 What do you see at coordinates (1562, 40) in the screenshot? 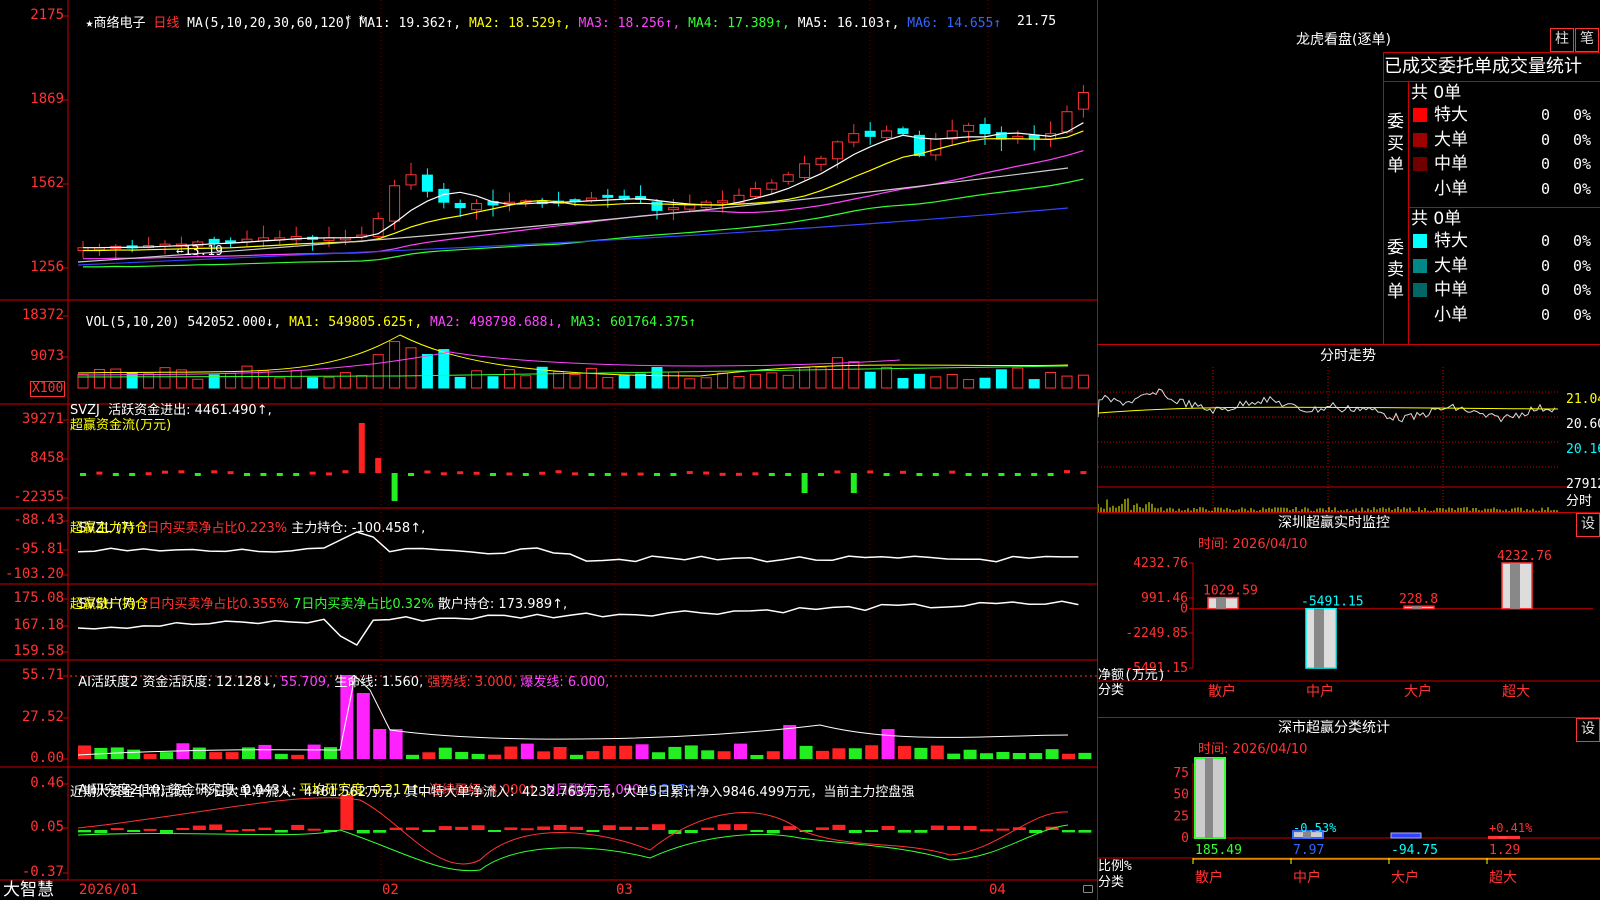
I see `column-view-button: 柱` at bounding box center [1562, 40].